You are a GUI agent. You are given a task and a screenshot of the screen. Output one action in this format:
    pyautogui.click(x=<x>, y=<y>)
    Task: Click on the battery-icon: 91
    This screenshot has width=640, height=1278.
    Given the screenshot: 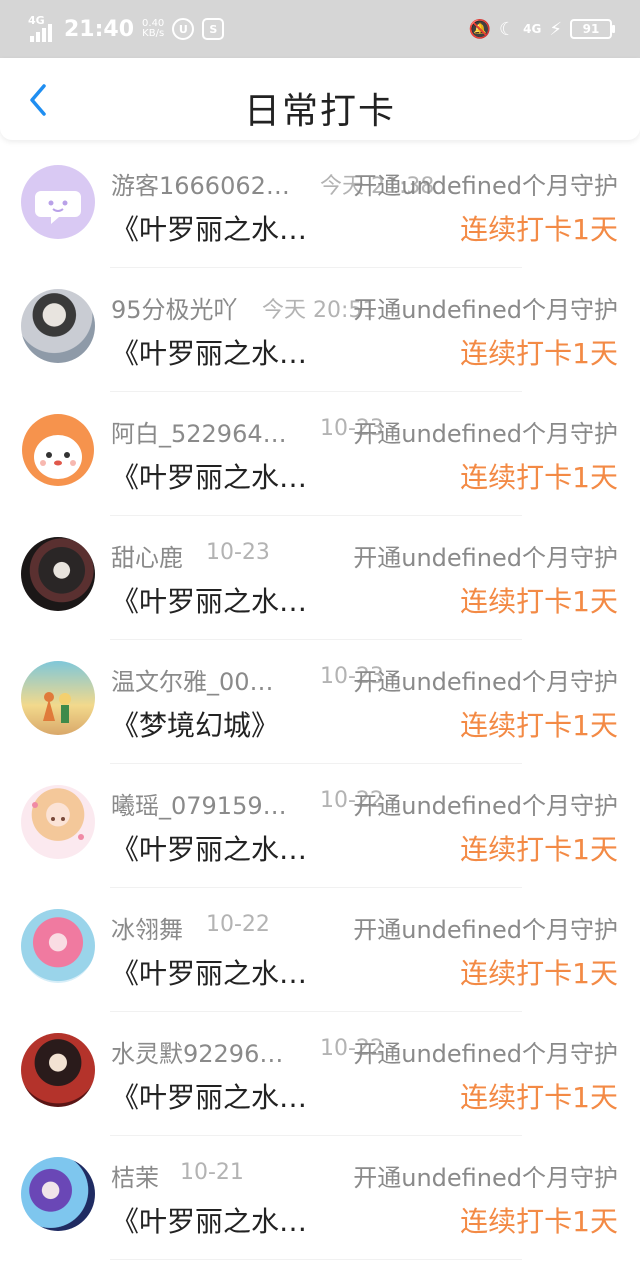 What is the action you would take?
    pyautogui.click(x=592, y=29)
    